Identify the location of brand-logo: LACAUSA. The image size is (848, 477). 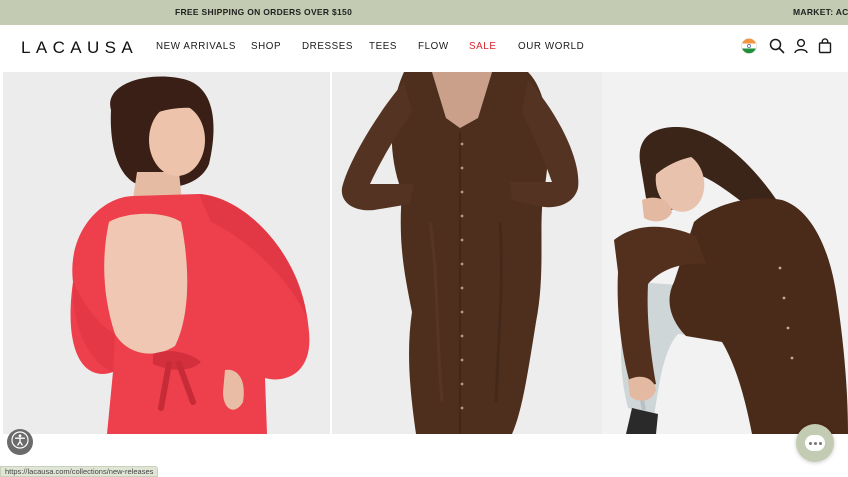
(79, 48).